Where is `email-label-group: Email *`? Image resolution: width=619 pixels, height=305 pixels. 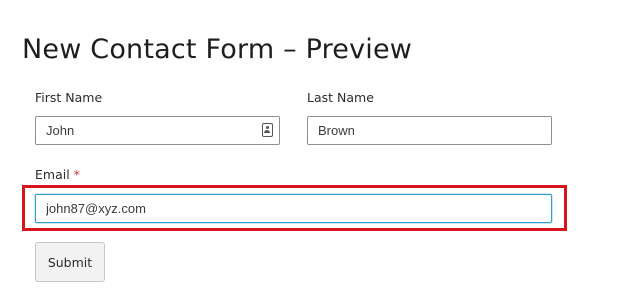
email-label-group: Email * is located at coordinates (57, 174).